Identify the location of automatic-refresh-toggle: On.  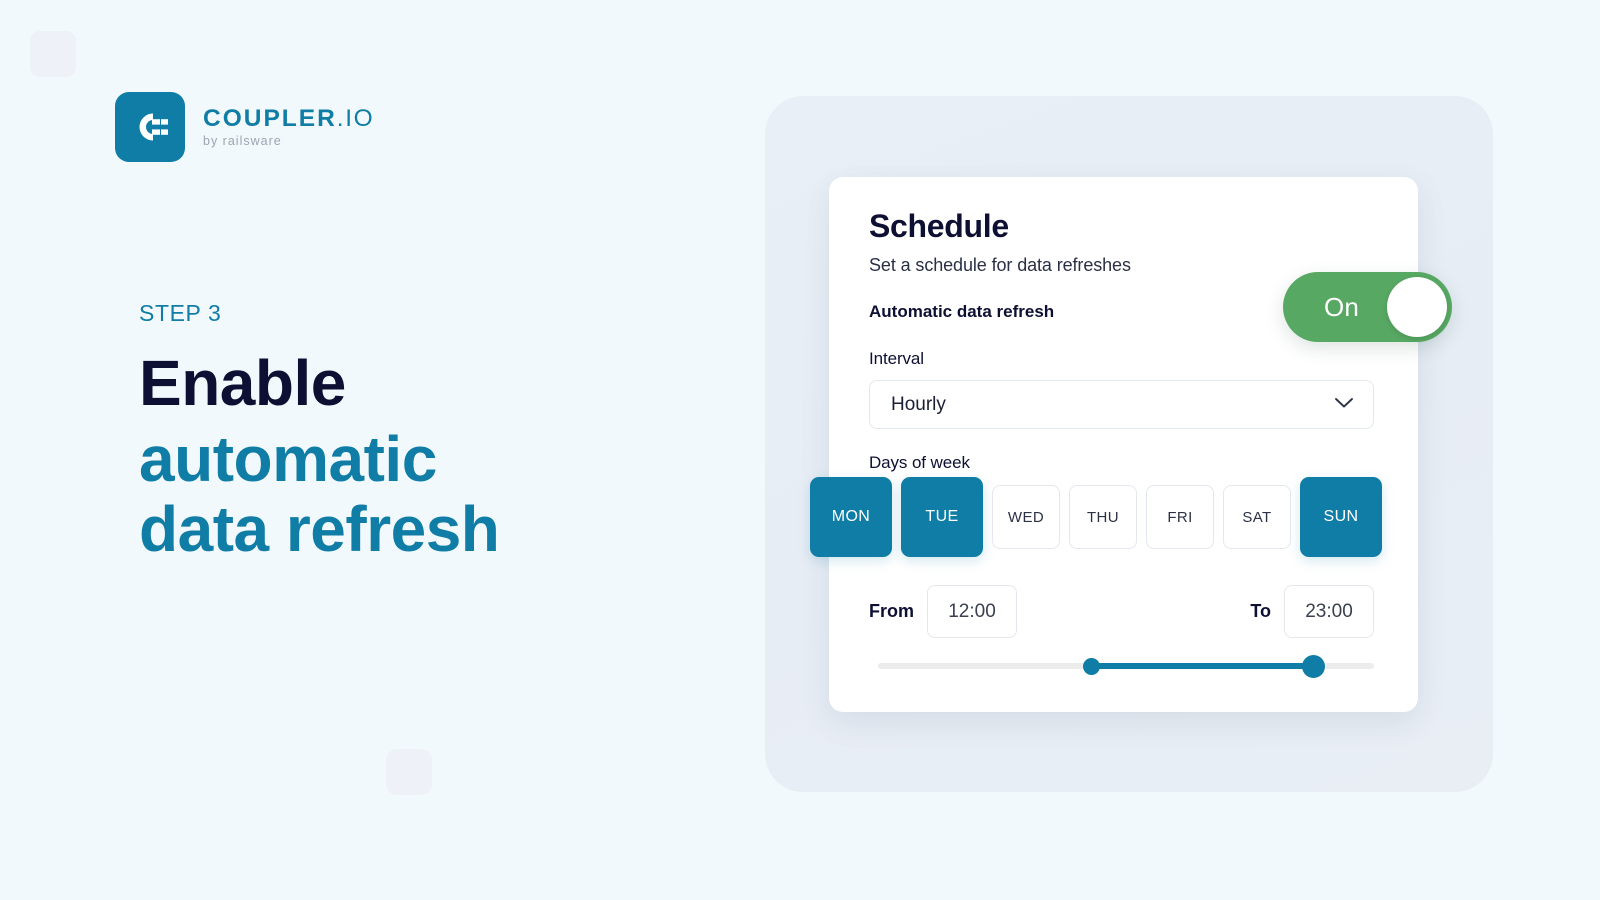
(1367, 307).